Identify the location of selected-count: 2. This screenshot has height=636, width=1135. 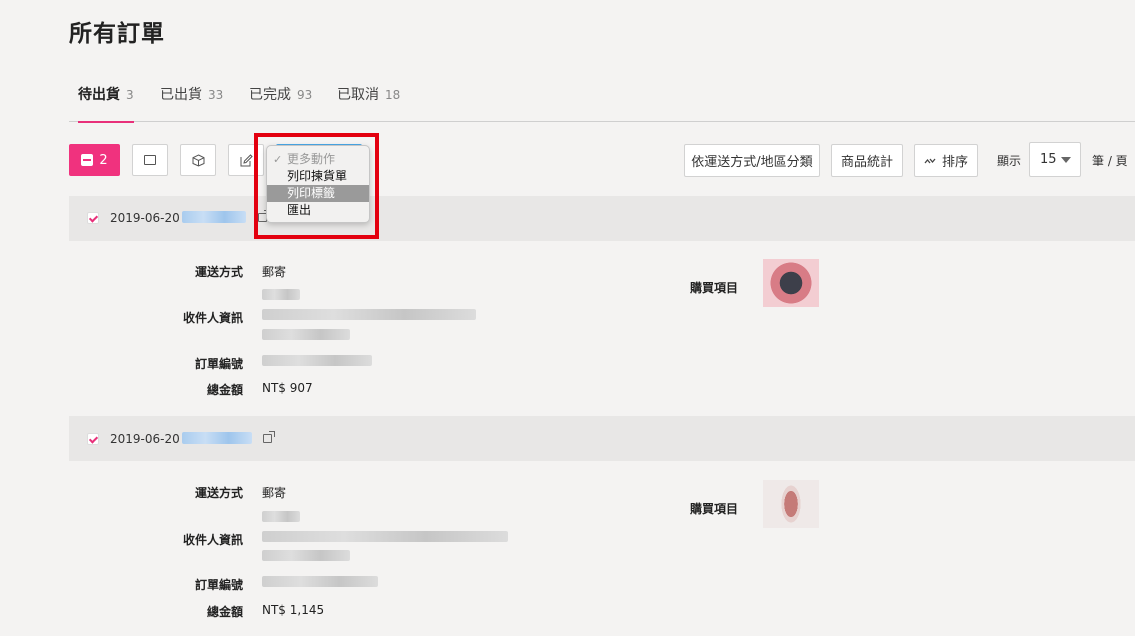
(103, 160).